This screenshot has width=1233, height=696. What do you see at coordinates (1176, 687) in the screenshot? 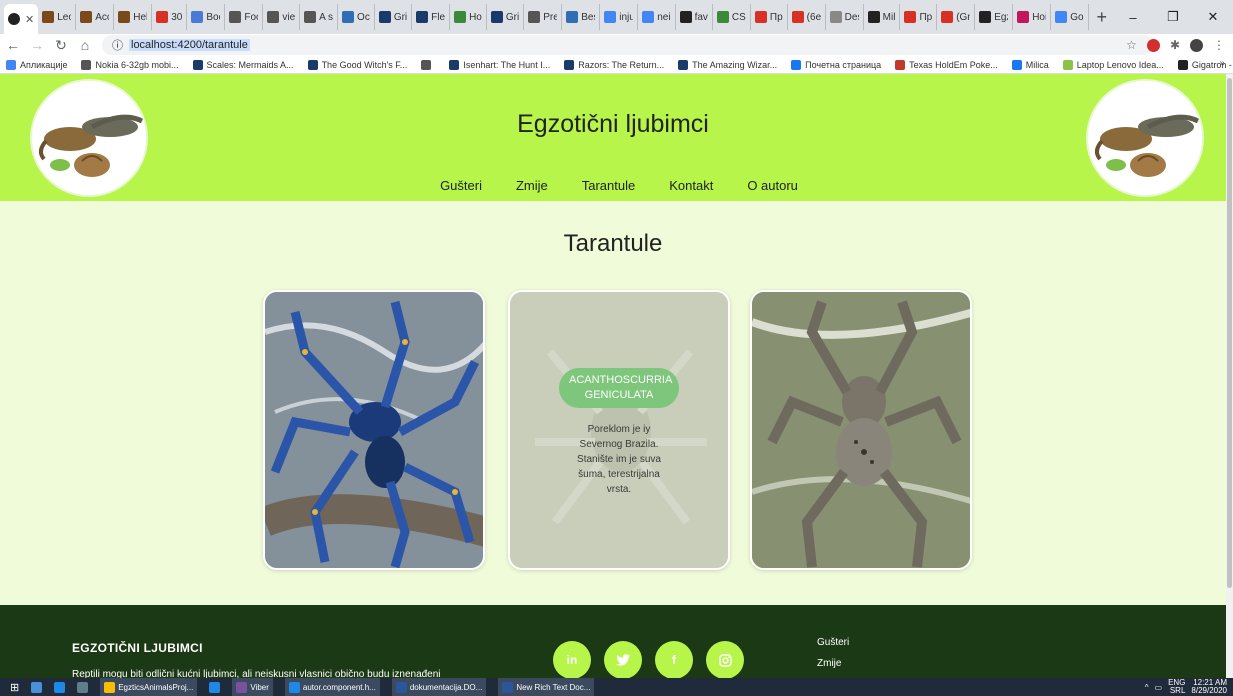
I see `language-indicator: ENG SRL` at bounding box center [1176, 687].